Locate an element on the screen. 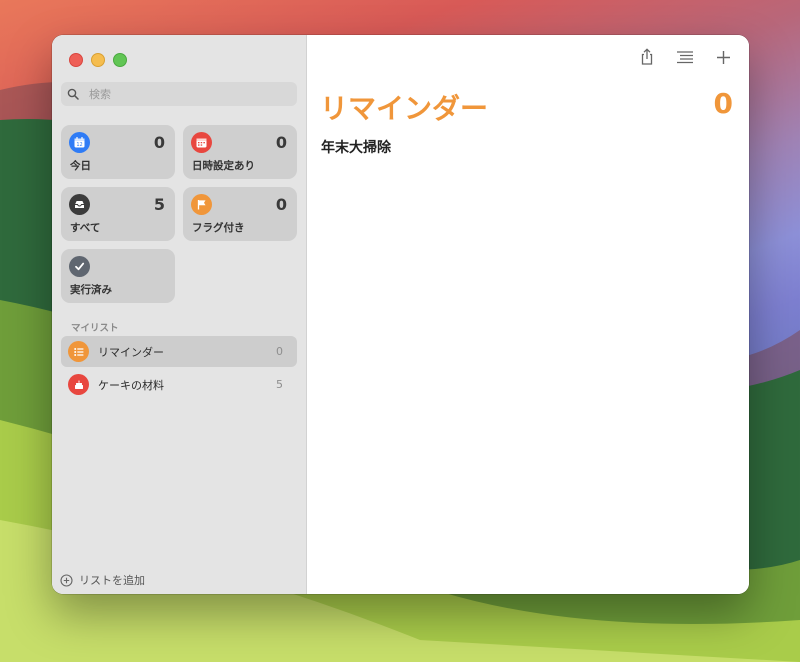  share-button is located at coordinates (647, 57).